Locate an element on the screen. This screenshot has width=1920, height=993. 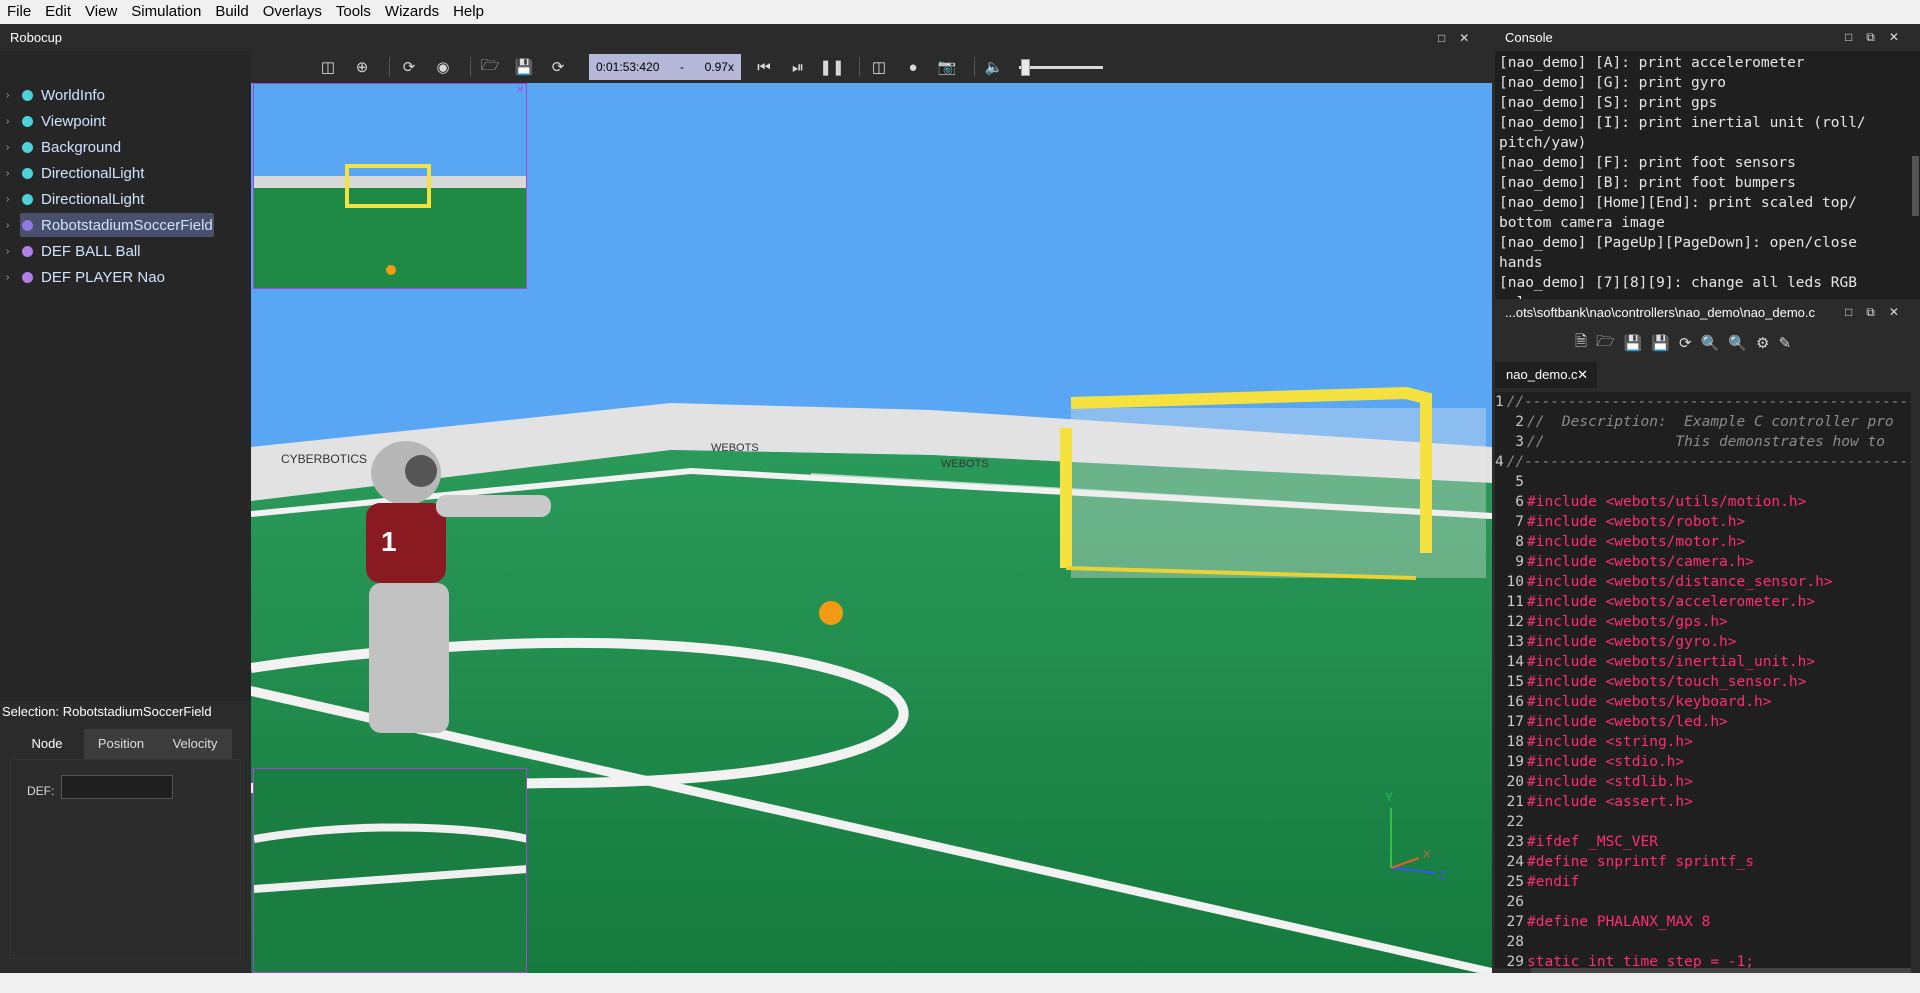
record-movie-icon: ◫ is located at coordinates (879, 67).